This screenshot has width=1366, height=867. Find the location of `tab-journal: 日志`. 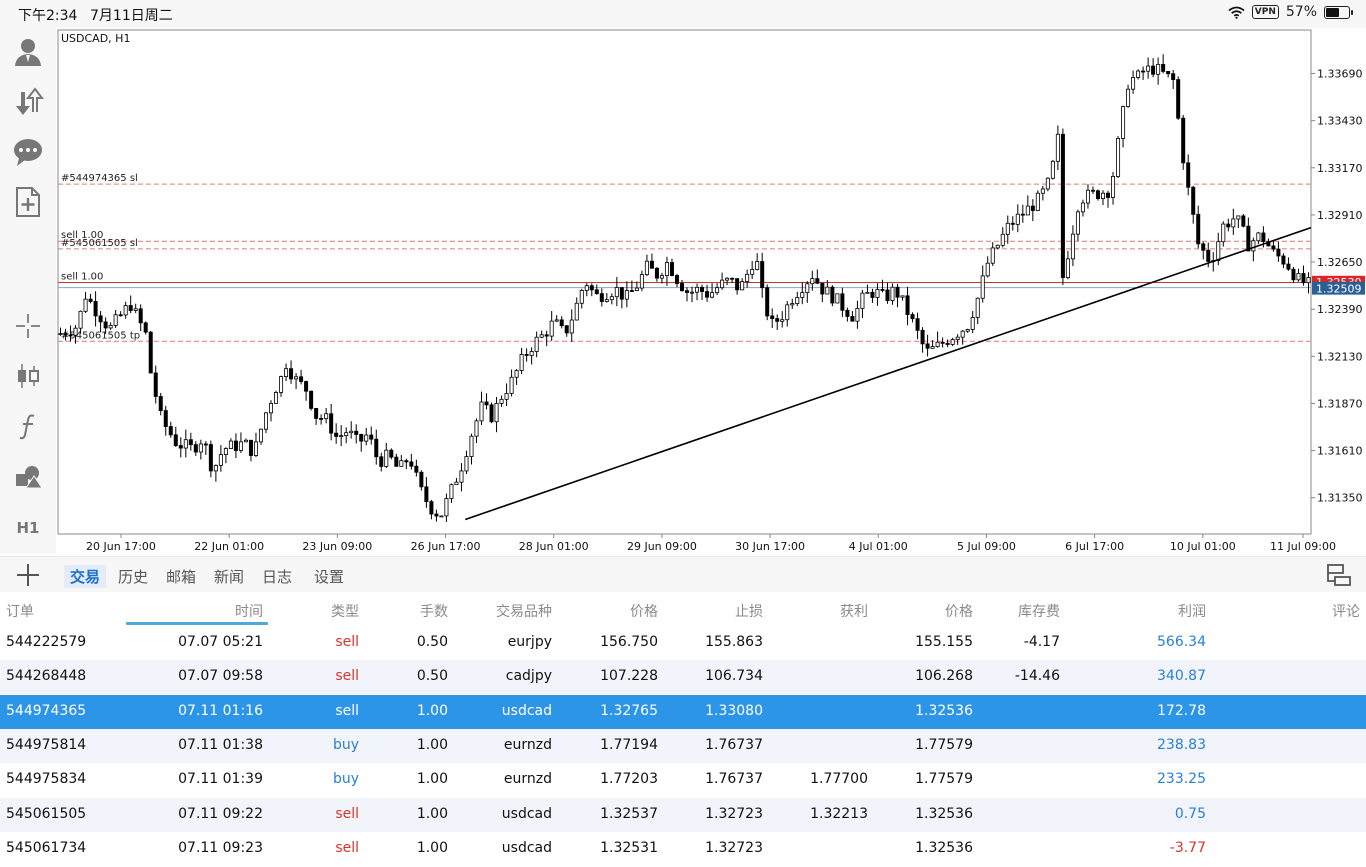

tab-journal: 日志 is located at coordinates (277, 576).